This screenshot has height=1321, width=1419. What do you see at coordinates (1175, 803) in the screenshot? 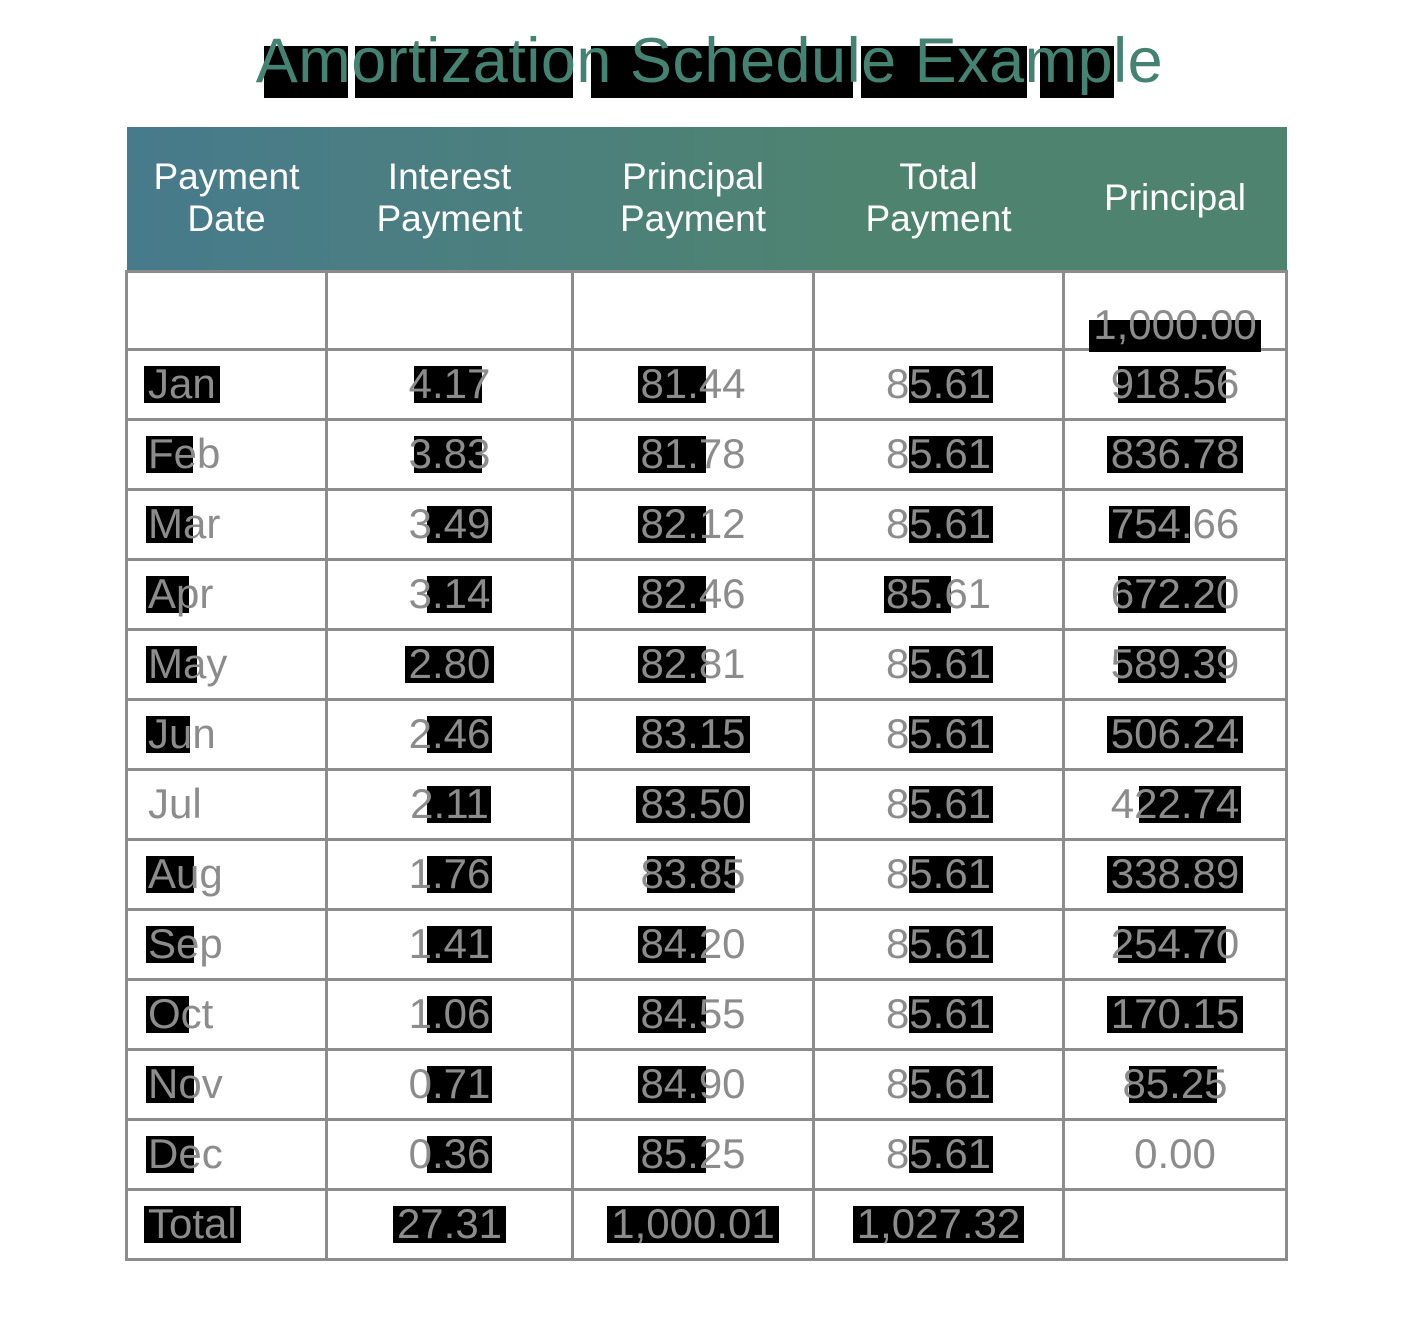
I see `cell-text: 422.74` at bounding box center [1175, 803].